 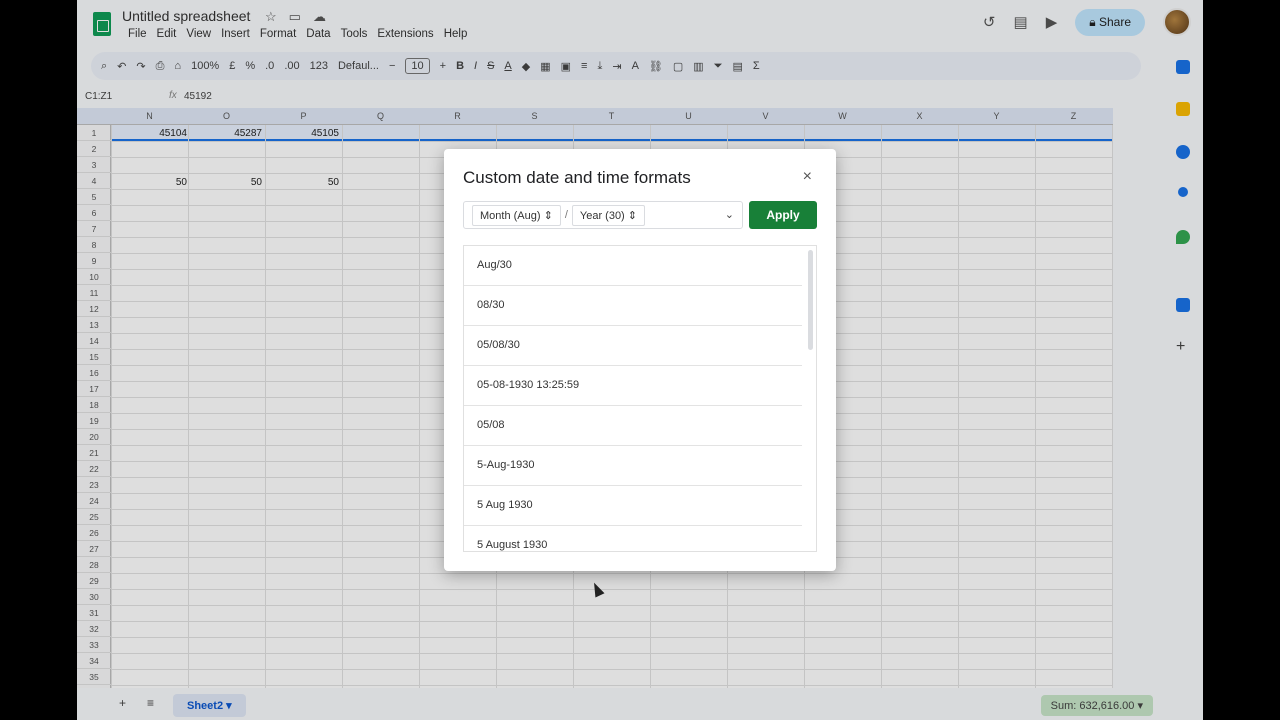 I want to click on format-option: 05/08, so click(x=633, y=426).